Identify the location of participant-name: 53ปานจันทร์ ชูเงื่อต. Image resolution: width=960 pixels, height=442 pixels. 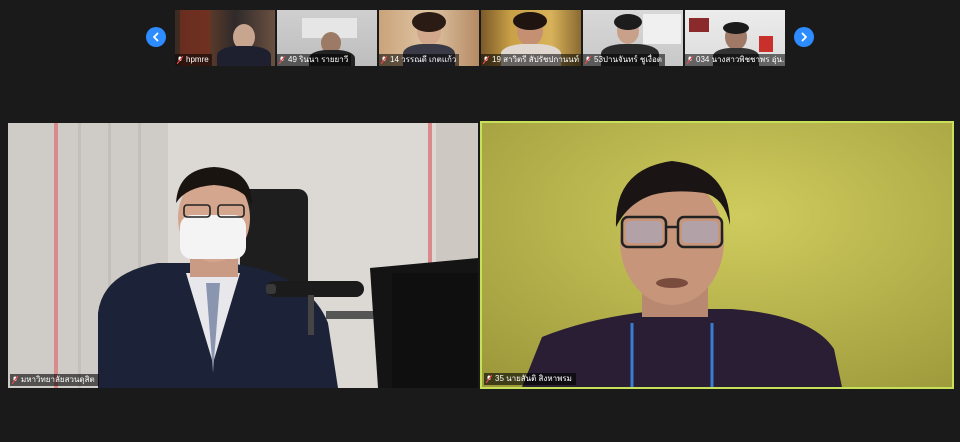
(628, 59).